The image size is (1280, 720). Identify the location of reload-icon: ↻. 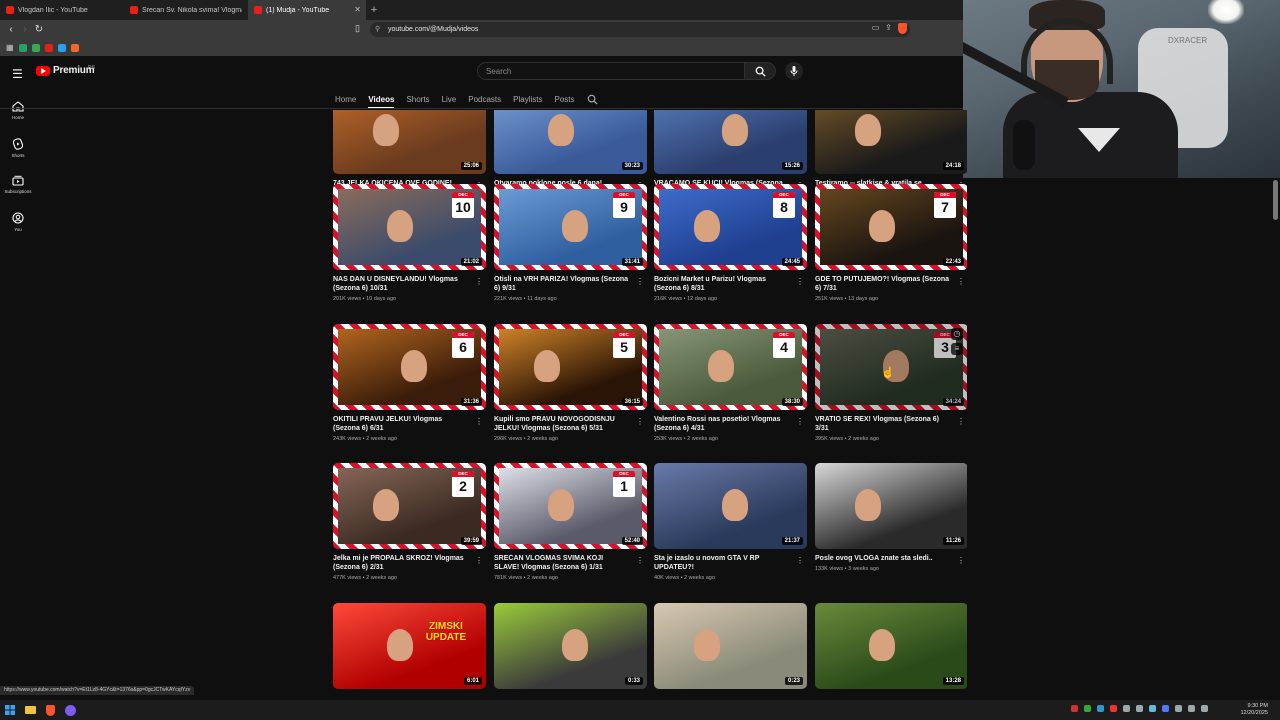
(39, 29).